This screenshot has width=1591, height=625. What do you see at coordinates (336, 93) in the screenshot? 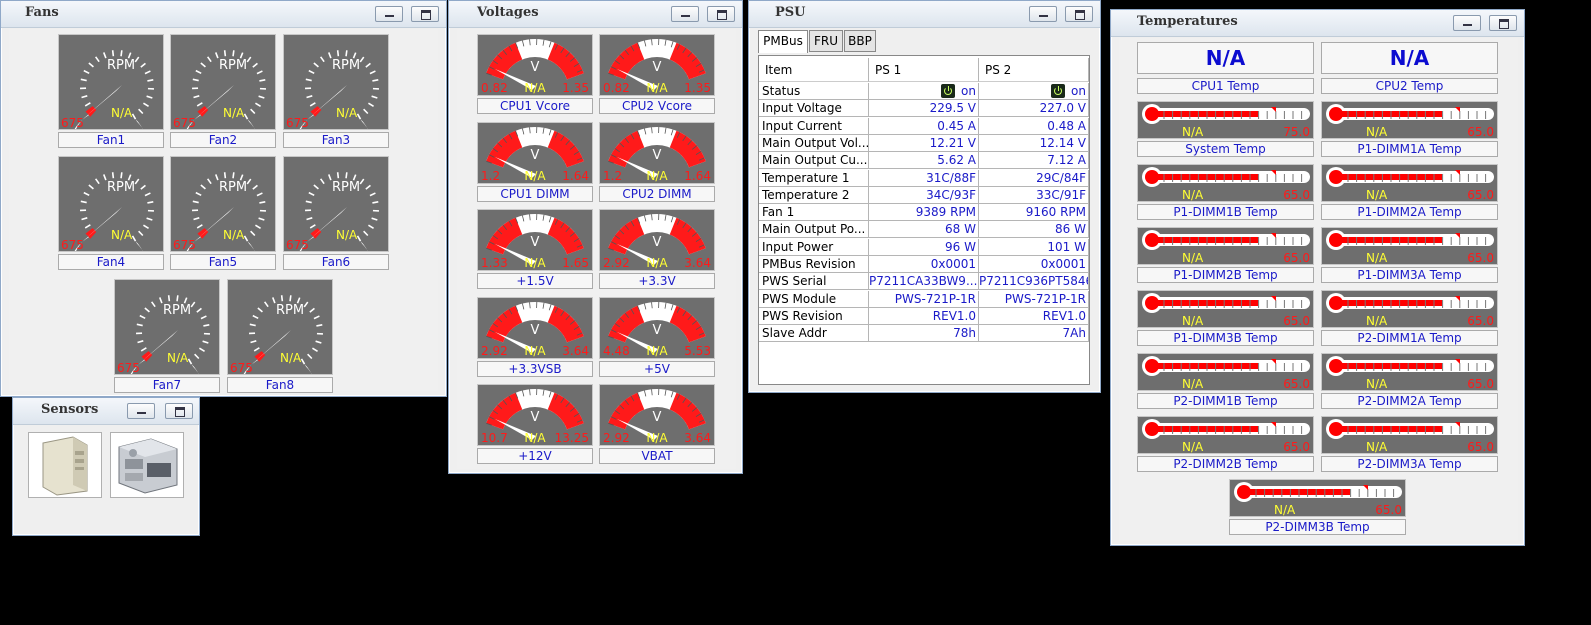
I see `fan-gauge: RPM N/A 675 Fan3` at bounding box center [336, 93].